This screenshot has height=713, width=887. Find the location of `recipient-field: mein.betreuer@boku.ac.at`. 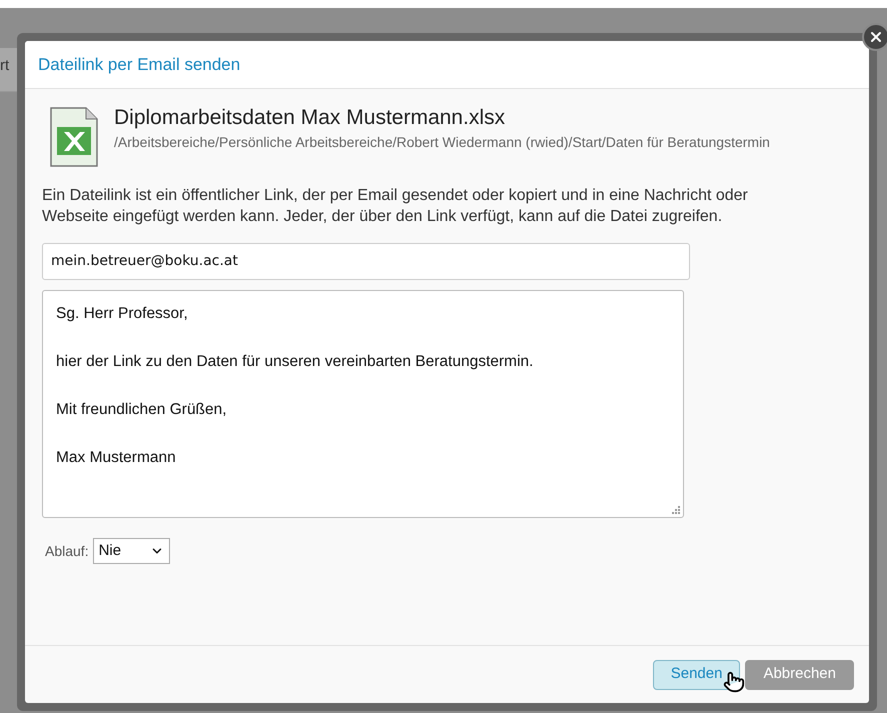

recipient-field: mein.betreuer@boku.ac.at is located at coordinates (366, 261).